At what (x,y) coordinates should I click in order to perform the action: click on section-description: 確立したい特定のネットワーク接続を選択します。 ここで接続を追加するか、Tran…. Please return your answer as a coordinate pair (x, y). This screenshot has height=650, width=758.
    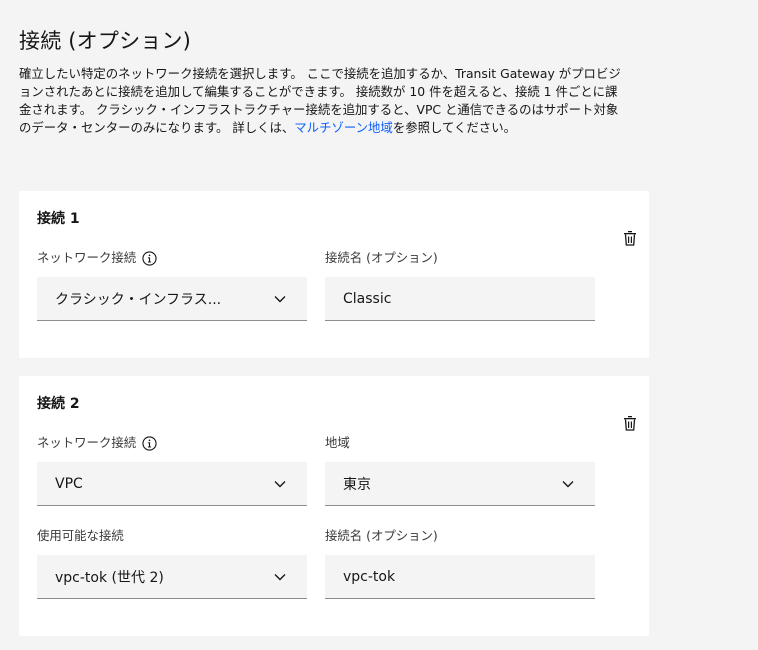
    Looking at the image, I should click on (321, 101).